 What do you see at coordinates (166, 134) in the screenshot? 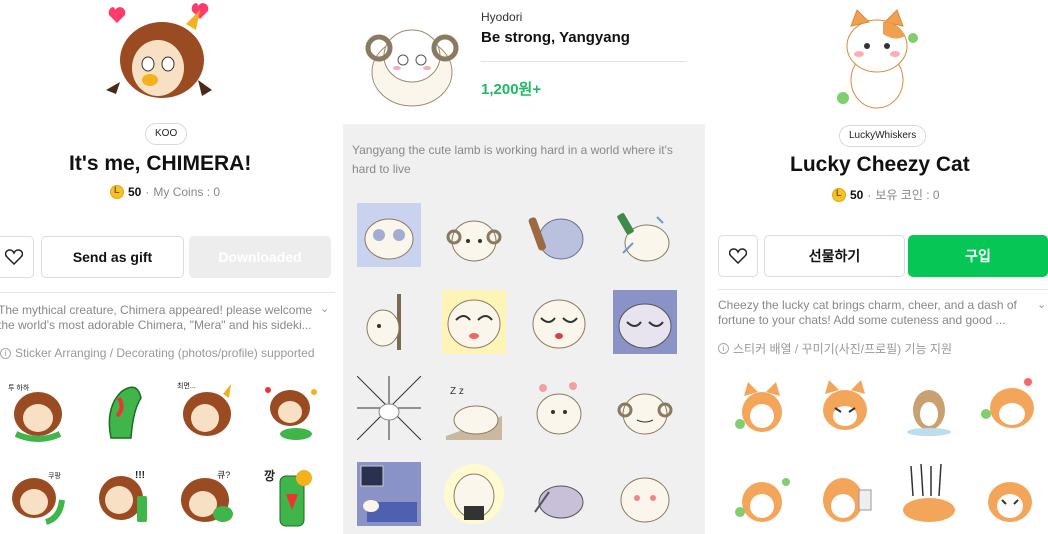
I see `author-badge: KOO` at bounding box center [166, 134].